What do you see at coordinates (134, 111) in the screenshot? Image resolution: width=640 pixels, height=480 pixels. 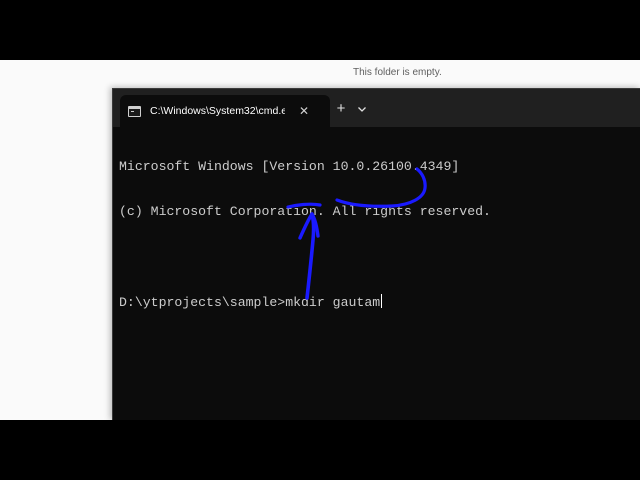 I see `cmd-terminal-icon` at bounding box center [134, 111].